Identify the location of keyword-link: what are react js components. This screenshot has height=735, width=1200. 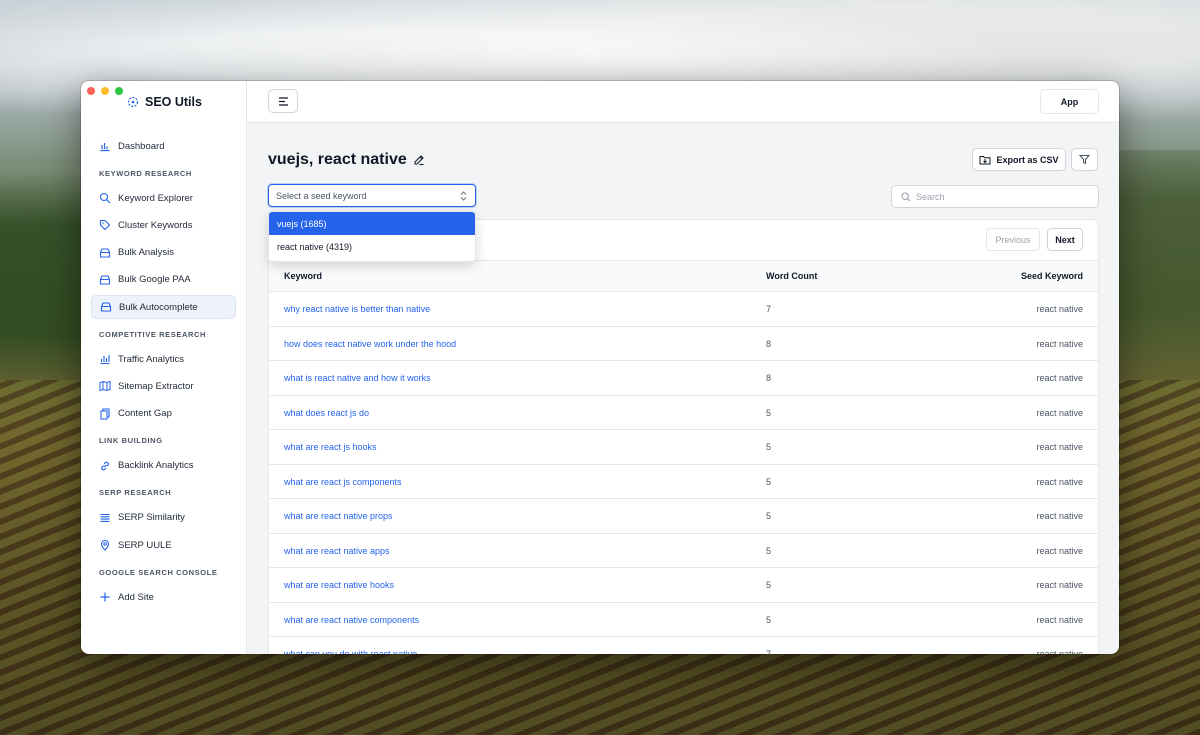
(343, 482).